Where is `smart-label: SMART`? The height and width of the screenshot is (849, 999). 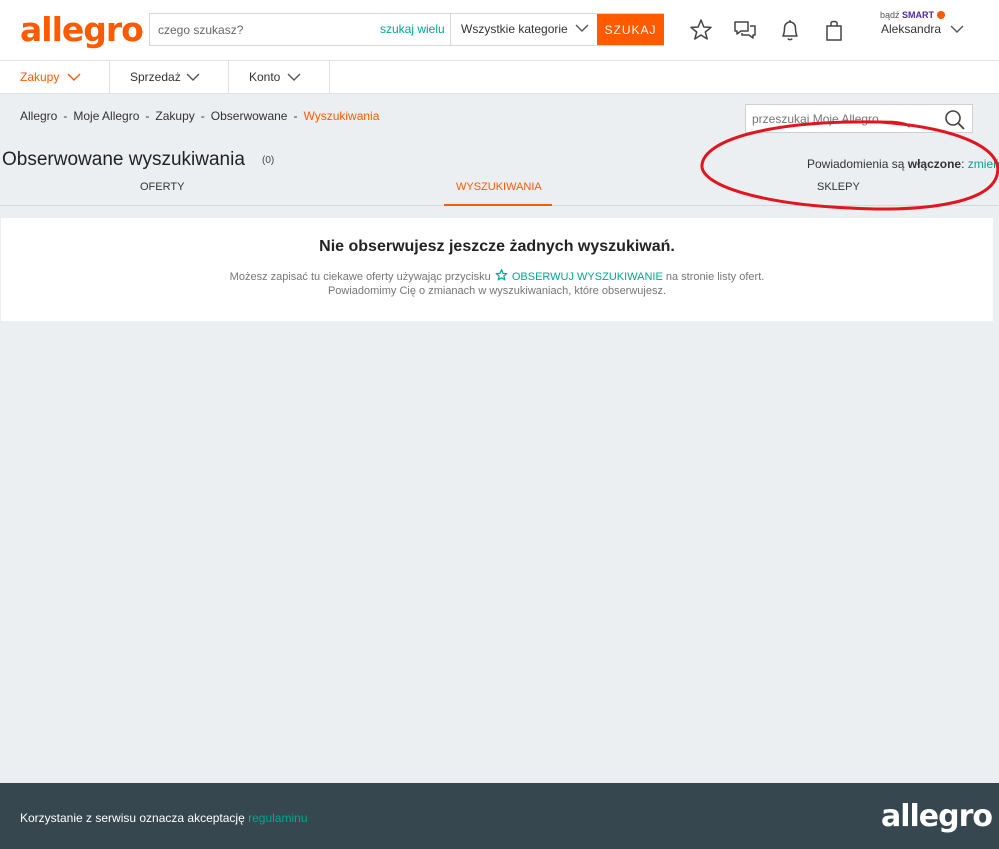
smart-label: SMART is located at coordinates (918, 15).